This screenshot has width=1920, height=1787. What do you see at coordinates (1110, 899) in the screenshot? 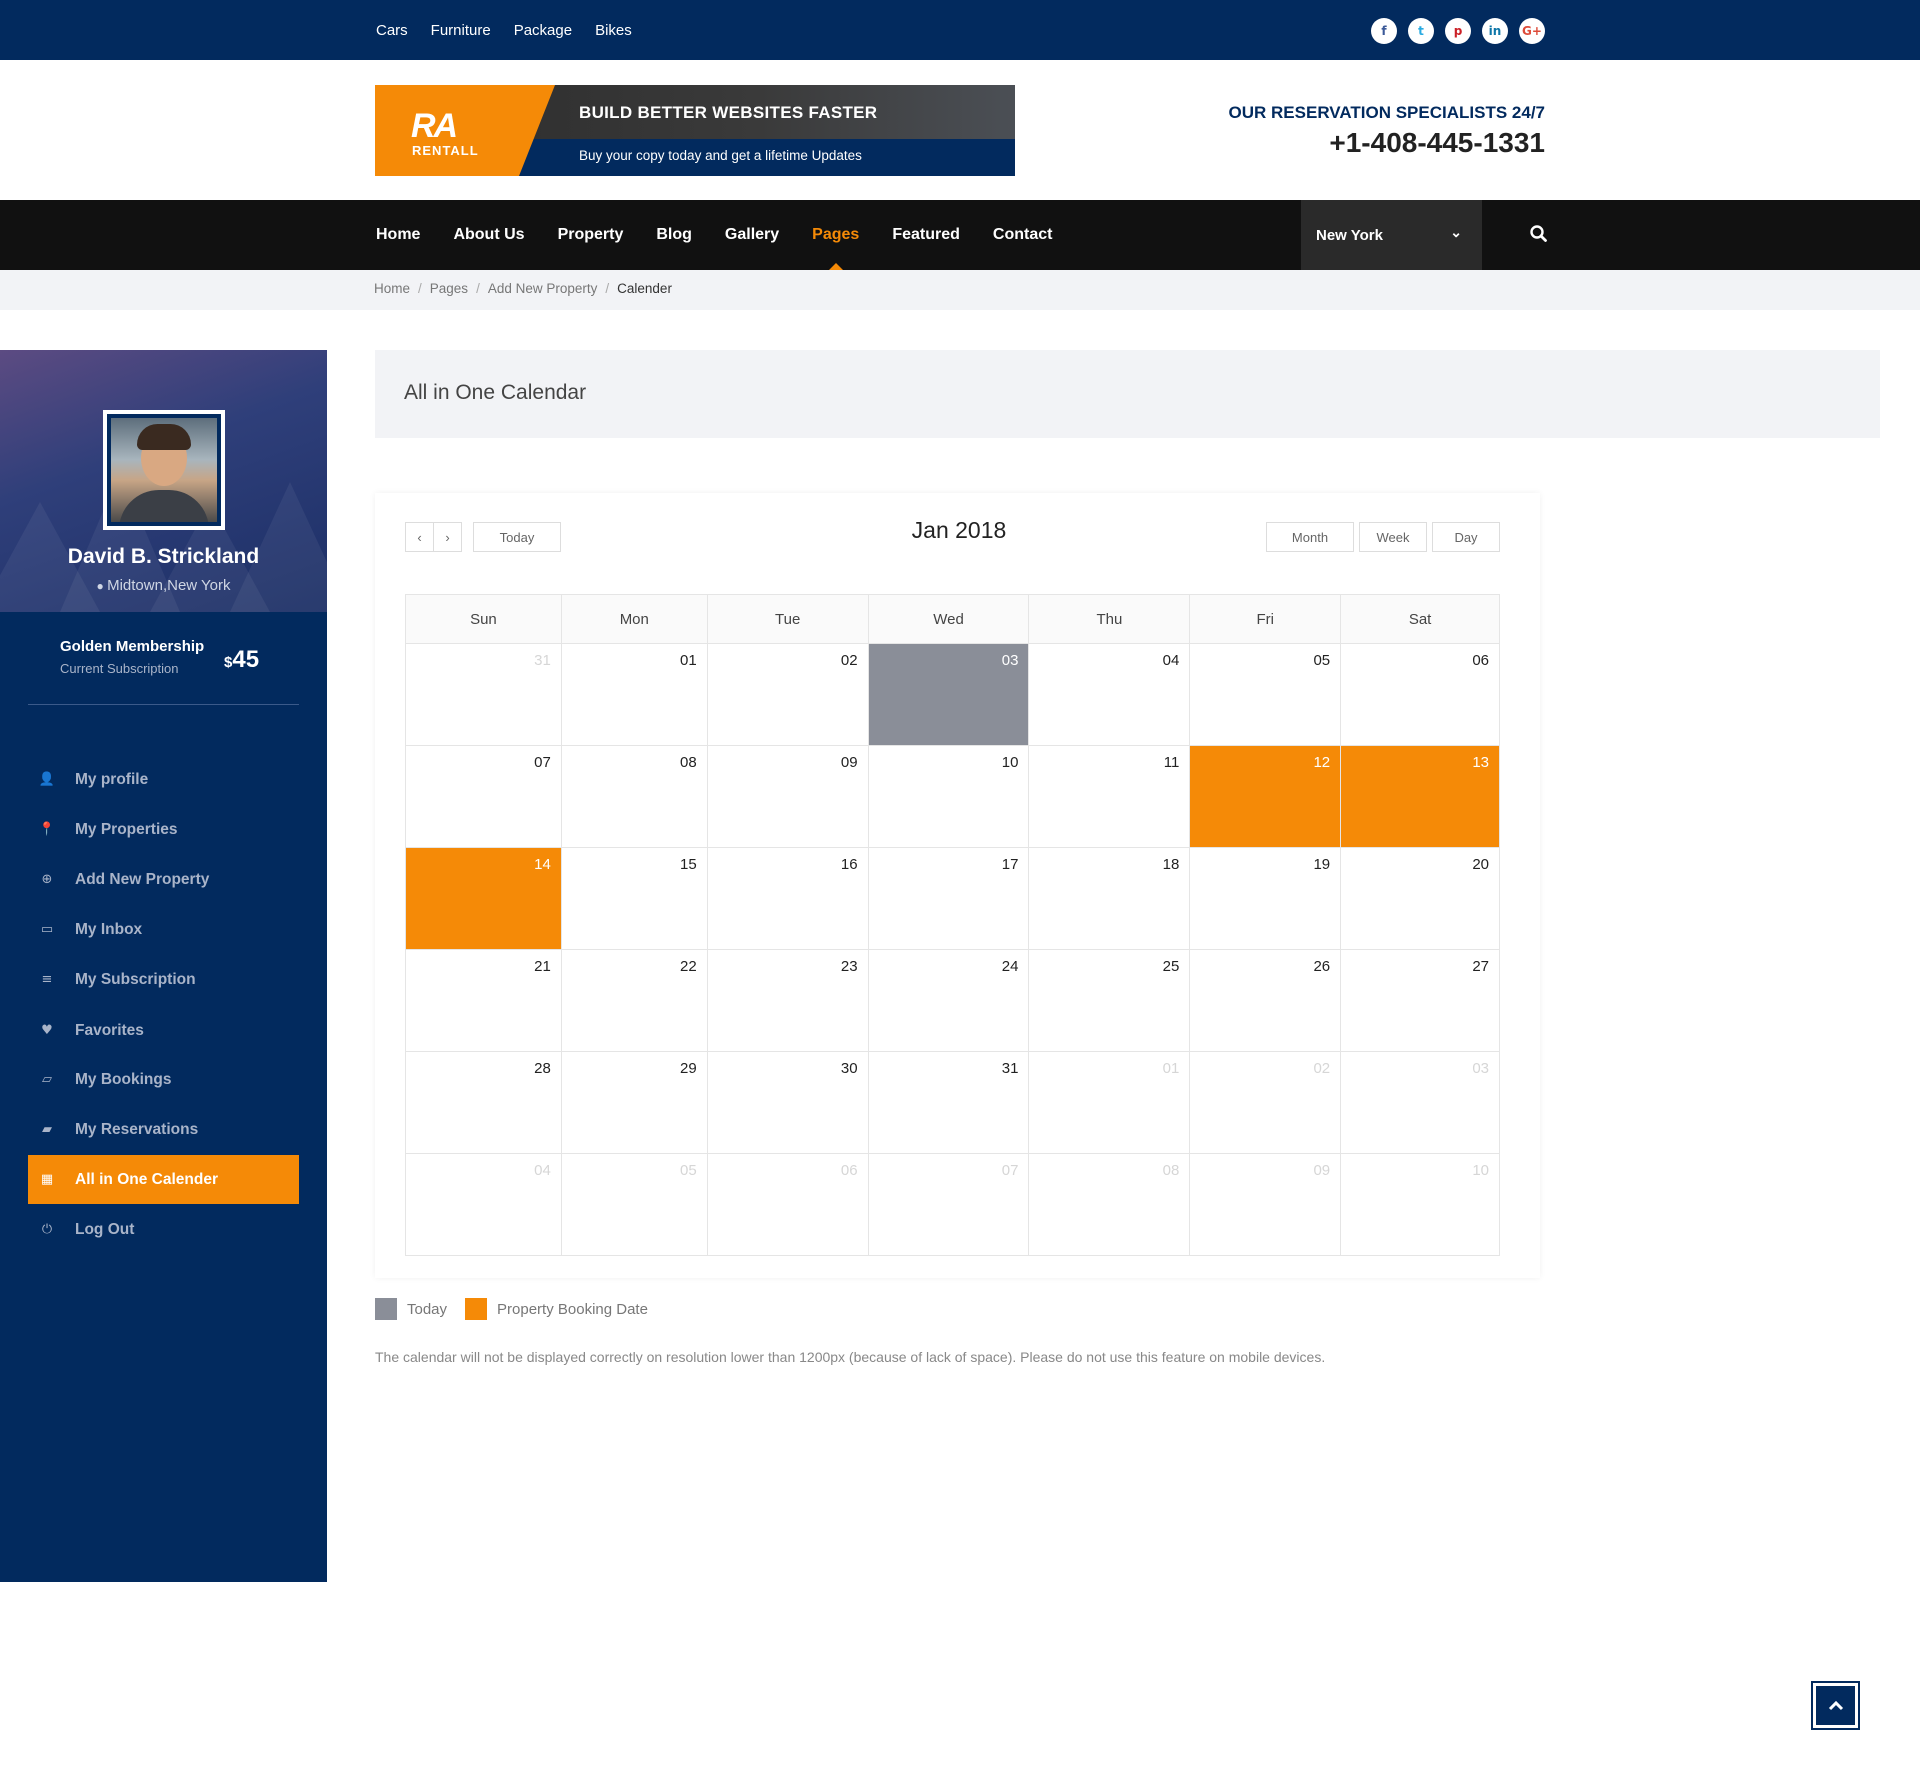
I see `calendar-day: 18` at bounding box center [1110, 899].